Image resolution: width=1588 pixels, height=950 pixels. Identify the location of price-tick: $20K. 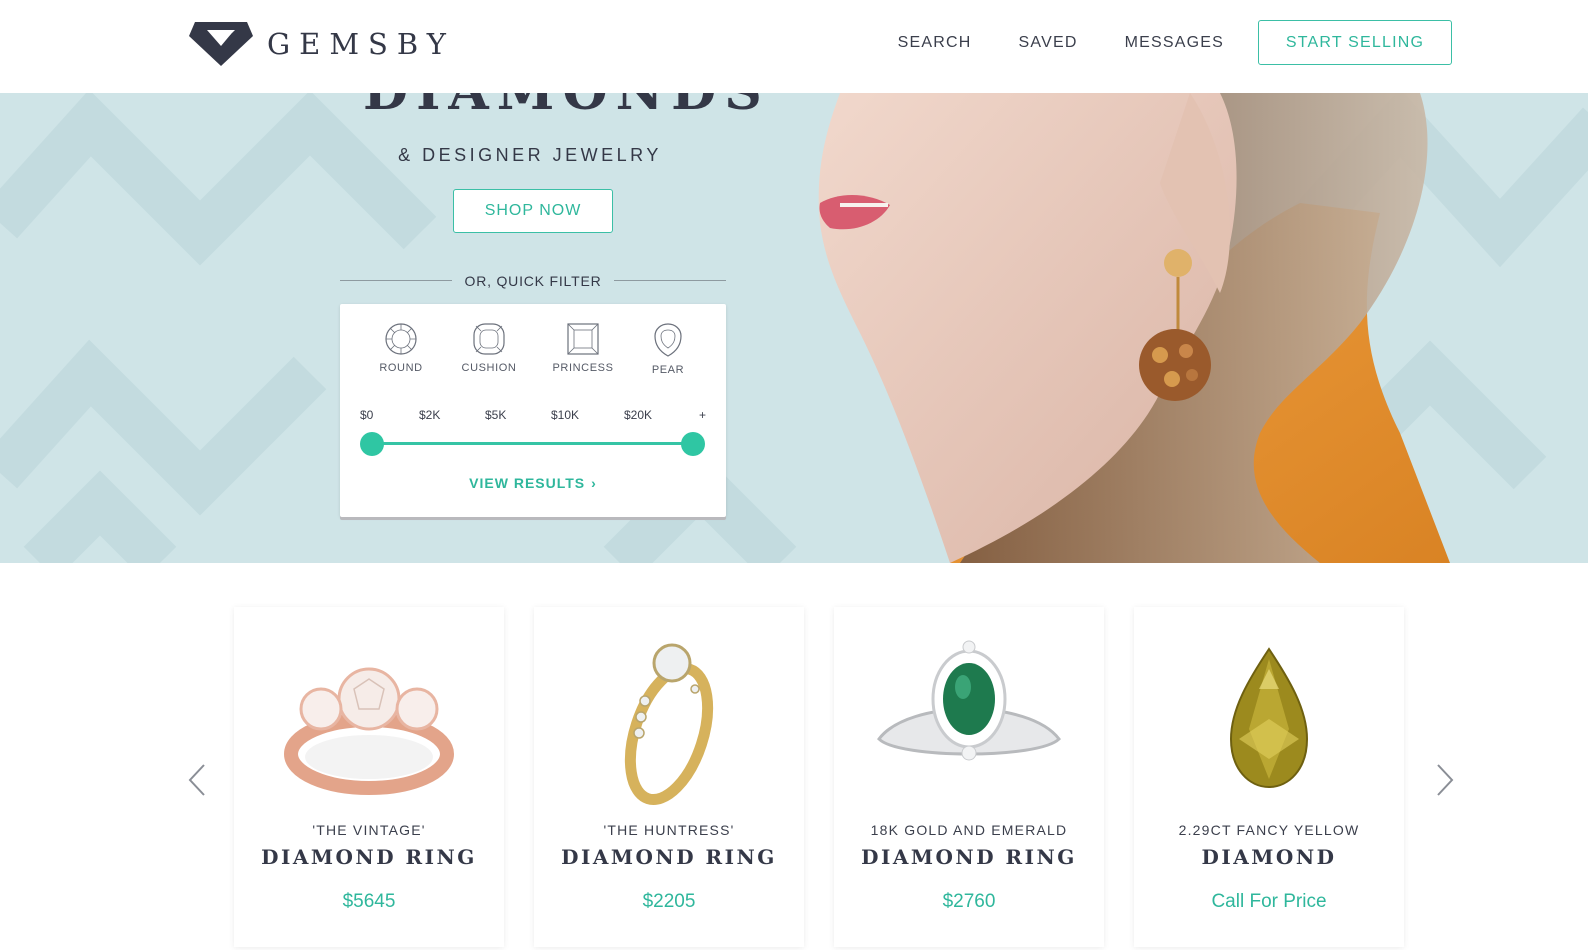
(638, 415).